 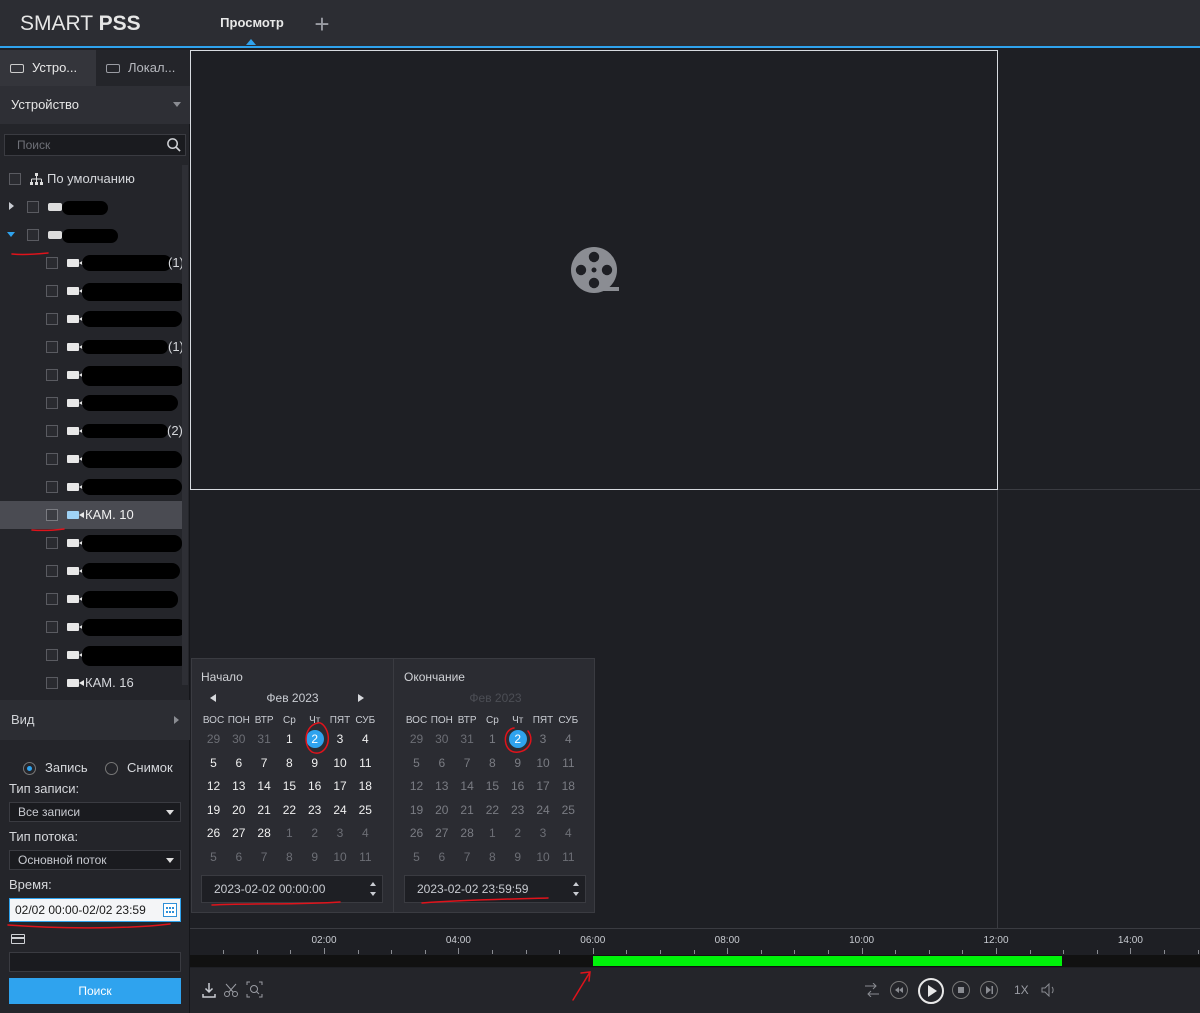 I want to click on card-number-input, so click(x=95, y=962).